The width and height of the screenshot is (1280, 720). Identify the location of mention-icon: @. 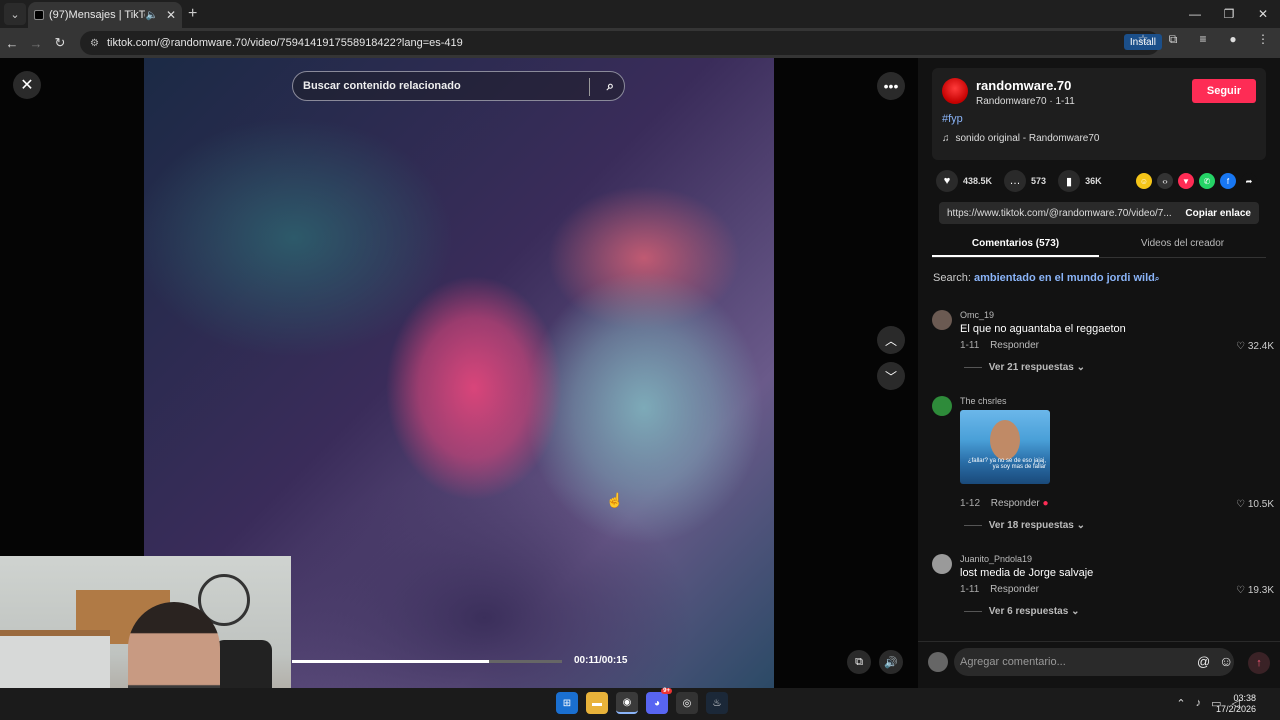
(1203, 661).